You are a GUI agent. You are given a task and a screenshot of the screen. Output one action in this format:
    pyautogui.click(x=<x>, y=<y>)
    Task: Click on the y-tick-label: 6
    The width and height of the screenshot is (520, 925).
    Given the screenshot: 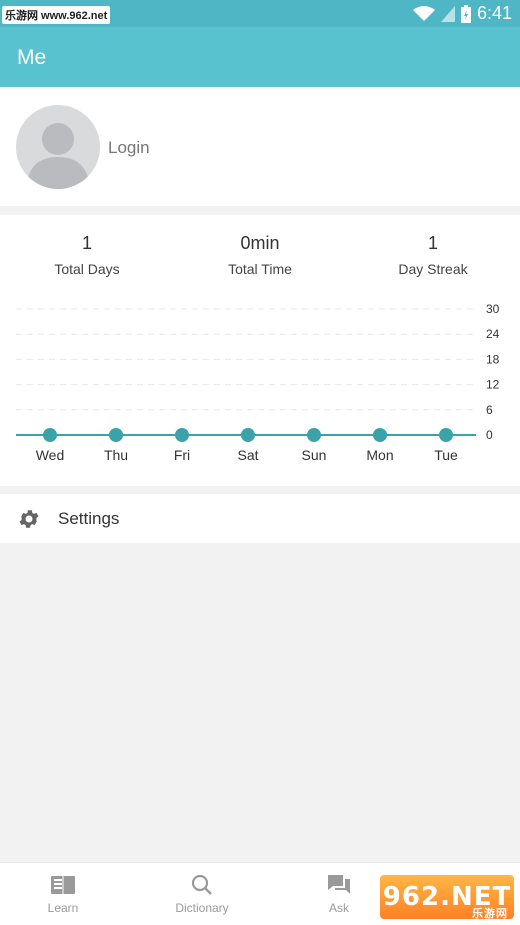 What is the action you would take?
    pyautogui.click(x=489, y=410)
    